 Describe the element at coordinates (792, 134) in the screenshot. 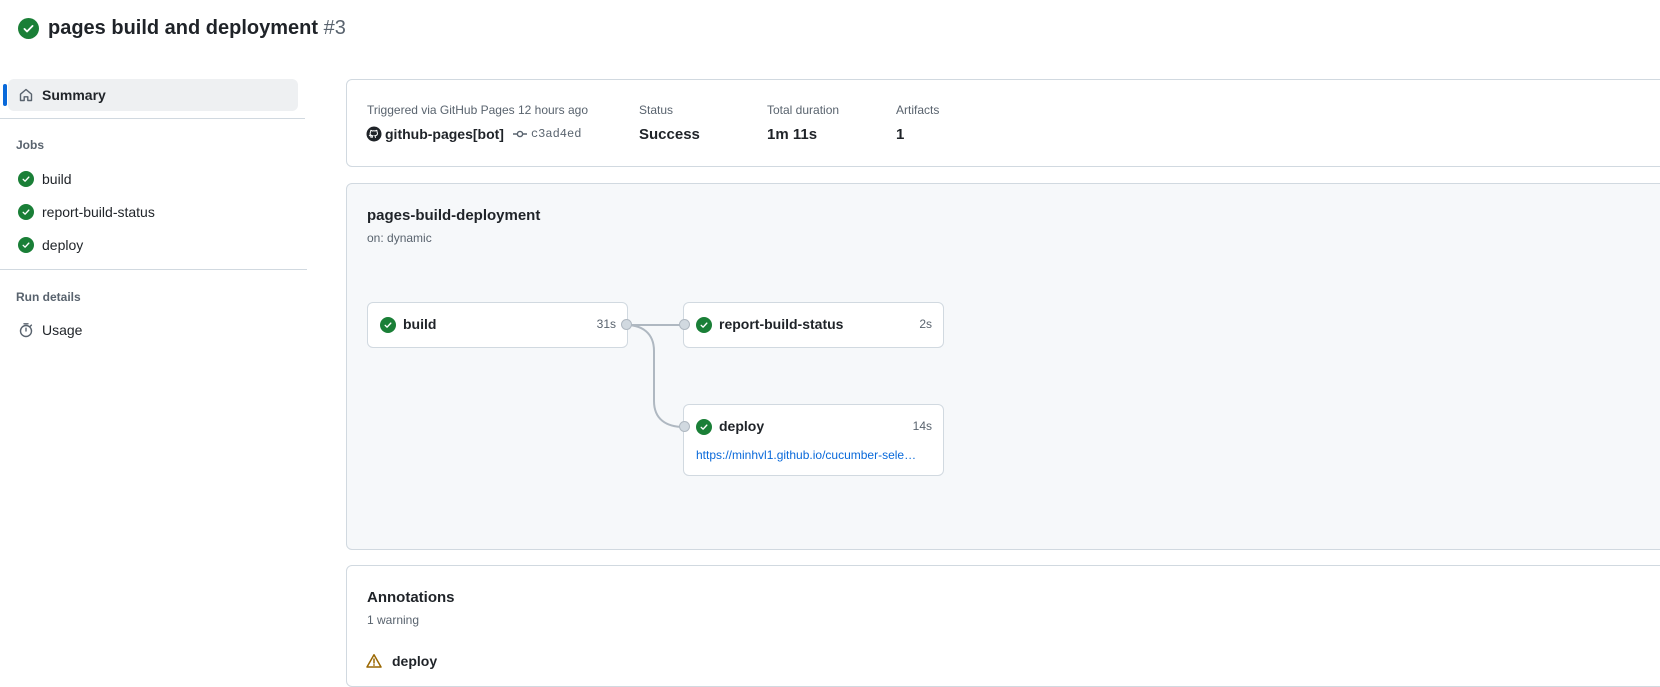

I see `duration-value: 1m 11s` at that location.